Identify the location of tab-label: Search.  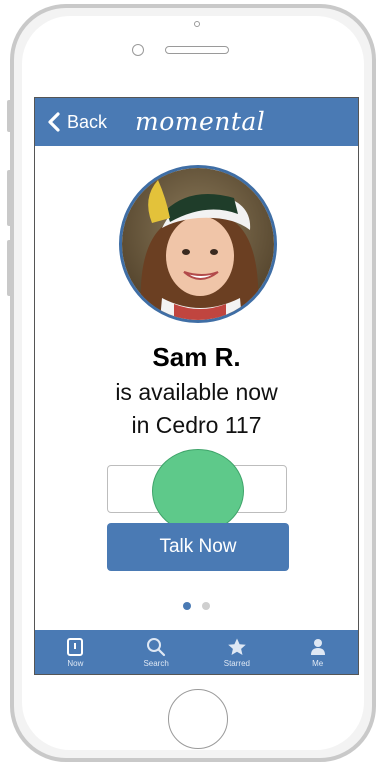
(156, 663).